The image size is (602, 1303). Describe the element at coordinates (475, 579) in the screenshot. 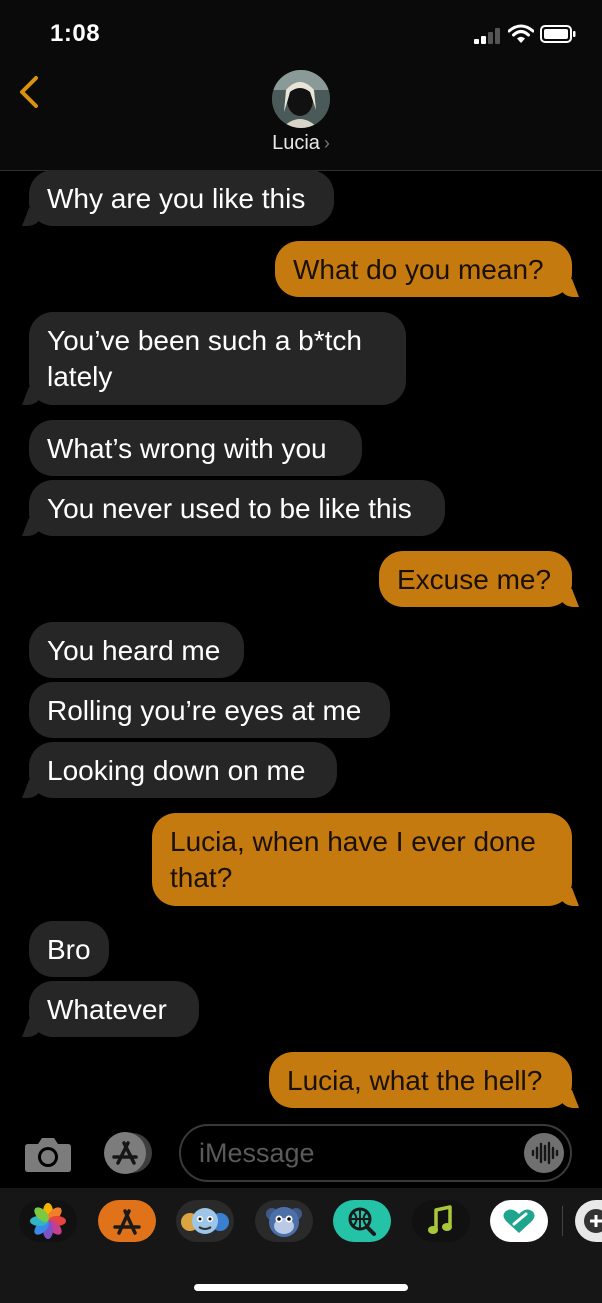

I see `sent-message-bubble: Excuse me?` at that location.